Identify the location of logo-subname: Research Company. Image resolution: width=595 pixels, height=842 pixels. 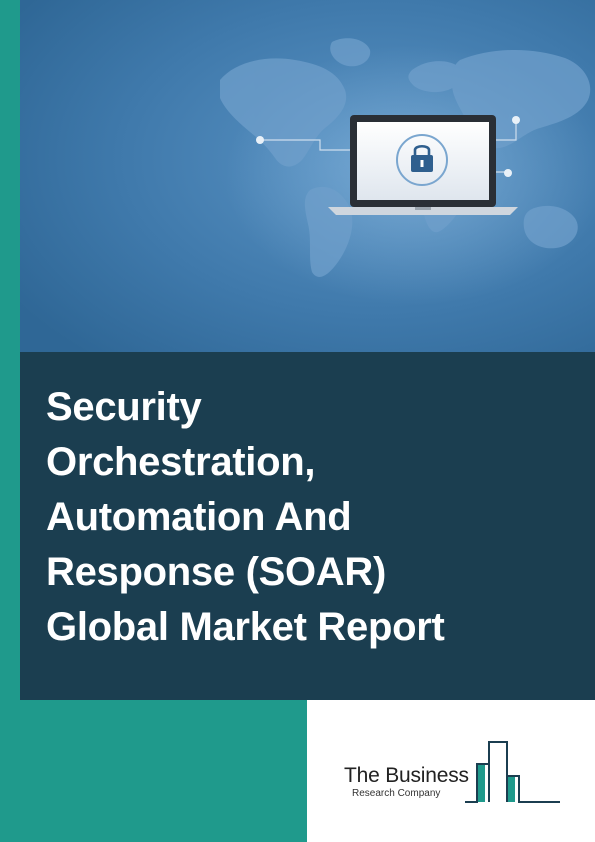
(396, 793).